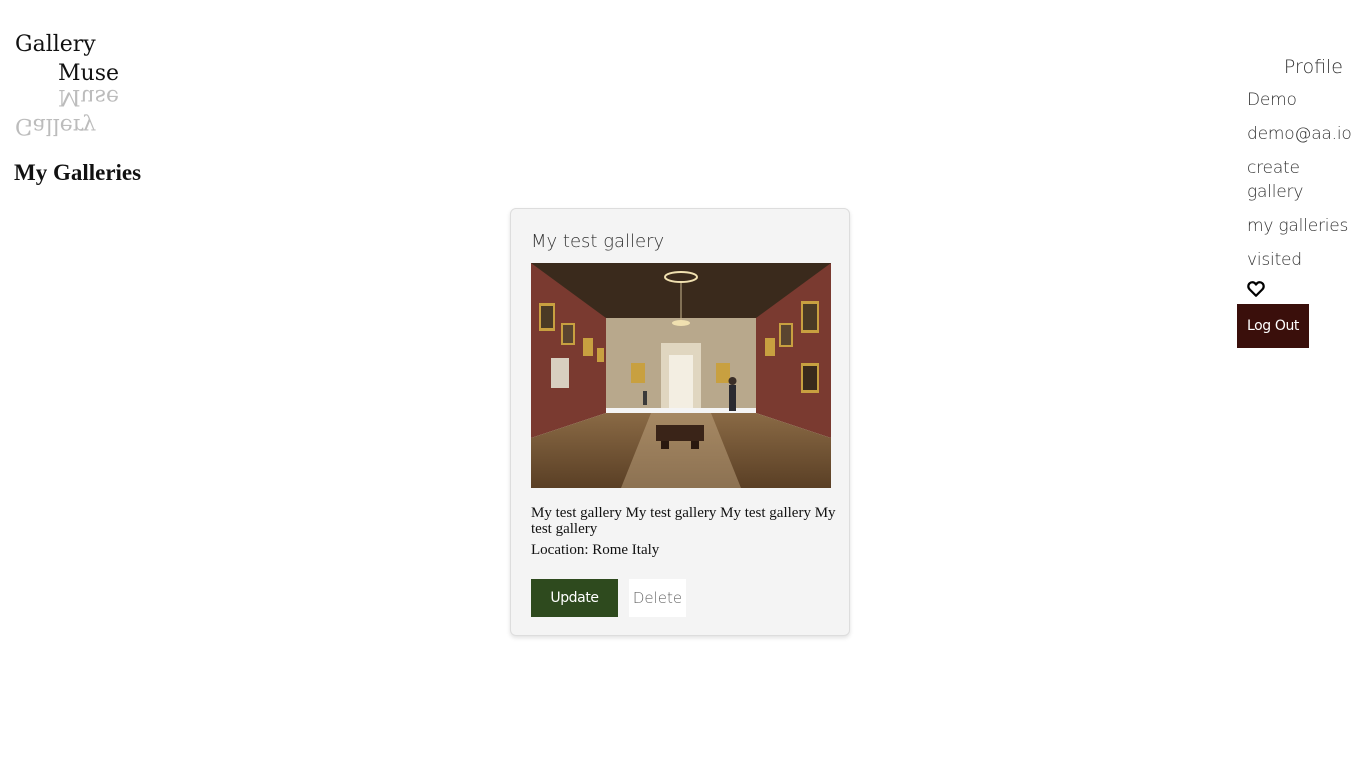 This screenshot has width=1363, height=775. Describe the element at coordinates (55, 125) in the screenshot. I see `logo-reflection-gallery: Gallery` at that location.